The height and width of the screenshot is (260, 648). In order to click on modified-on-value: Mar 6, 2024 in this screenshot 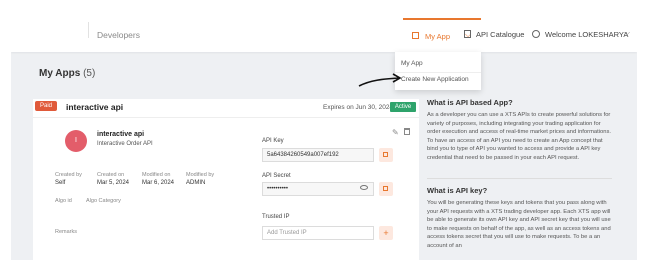, I will do `click(158, 183)`.